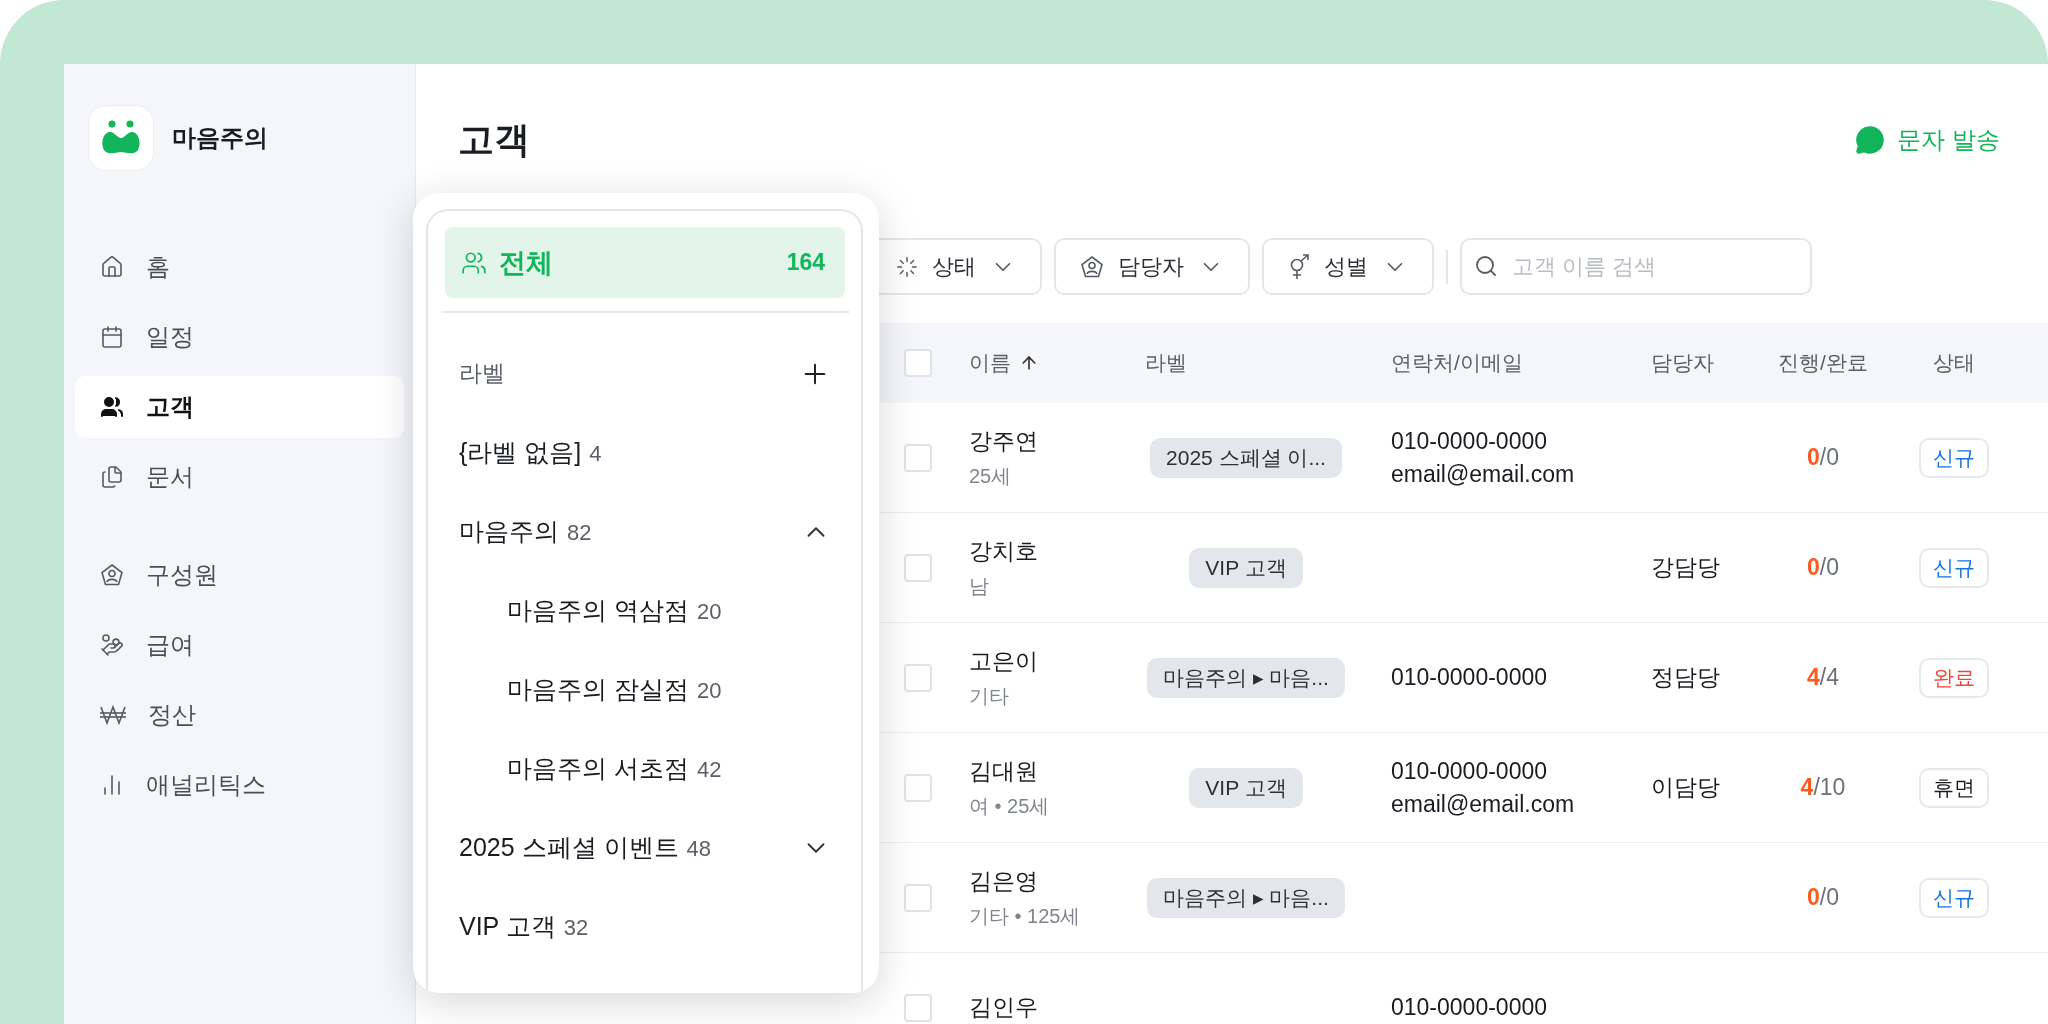  Describe the element at coordinates (1003, 661) in the screenshot. I see `customer-name: 고은이` at that location.